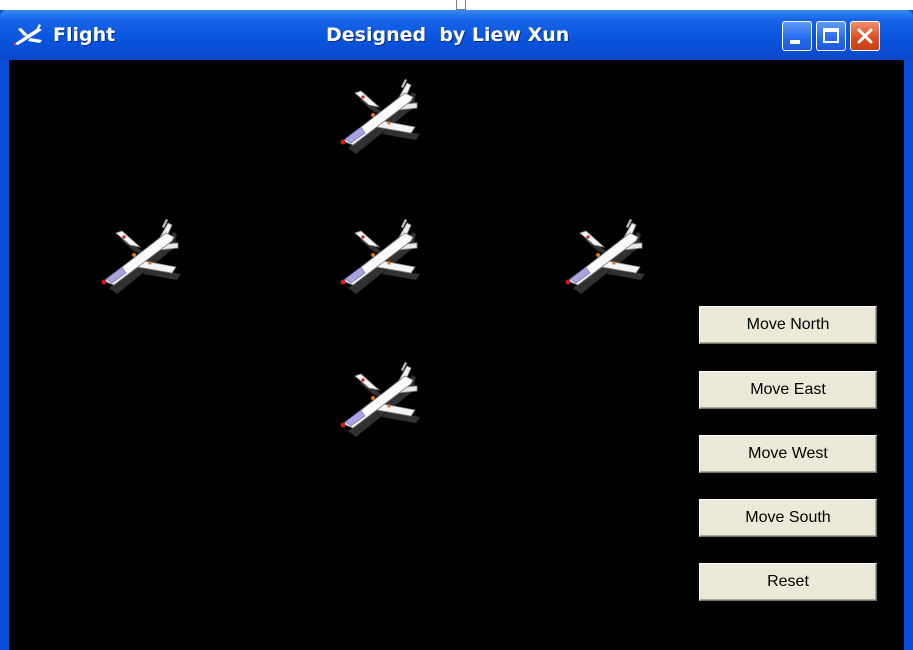  Describe the element at coordinates (461, 5) in the screenshot. I see `resize-grip` at that location.